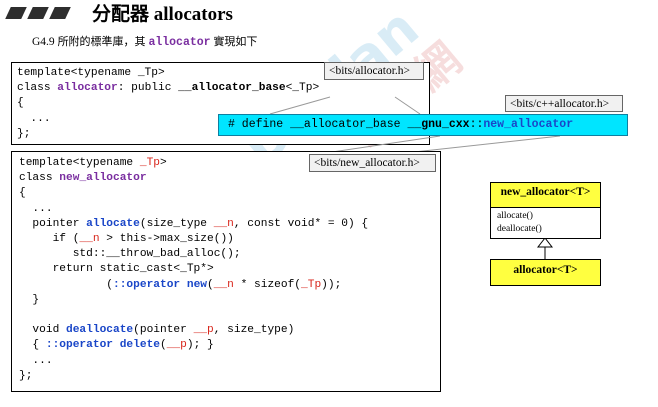 The height and width of the screenshot is (407, 658). Describe the element at coordinates (545, 242) in the screenshot. I see `uml-generalization-arrow` at that location.